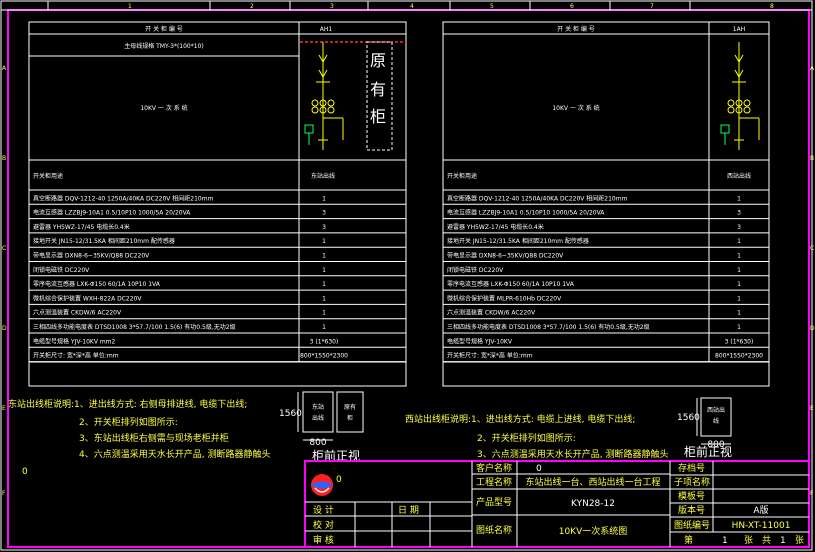 This screenshot has width=815, height=552. I want to click on side-letter-d-right: D, so click(812, 328).